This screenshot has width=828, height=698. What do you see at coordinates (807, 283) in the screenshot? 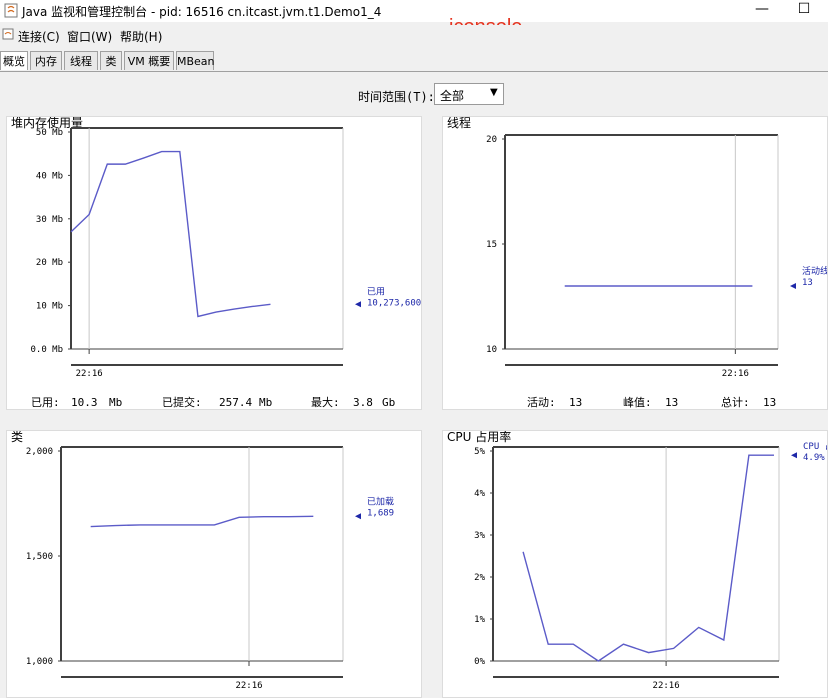
I see `series-value-label: 13` at bounding box center [807, 283].